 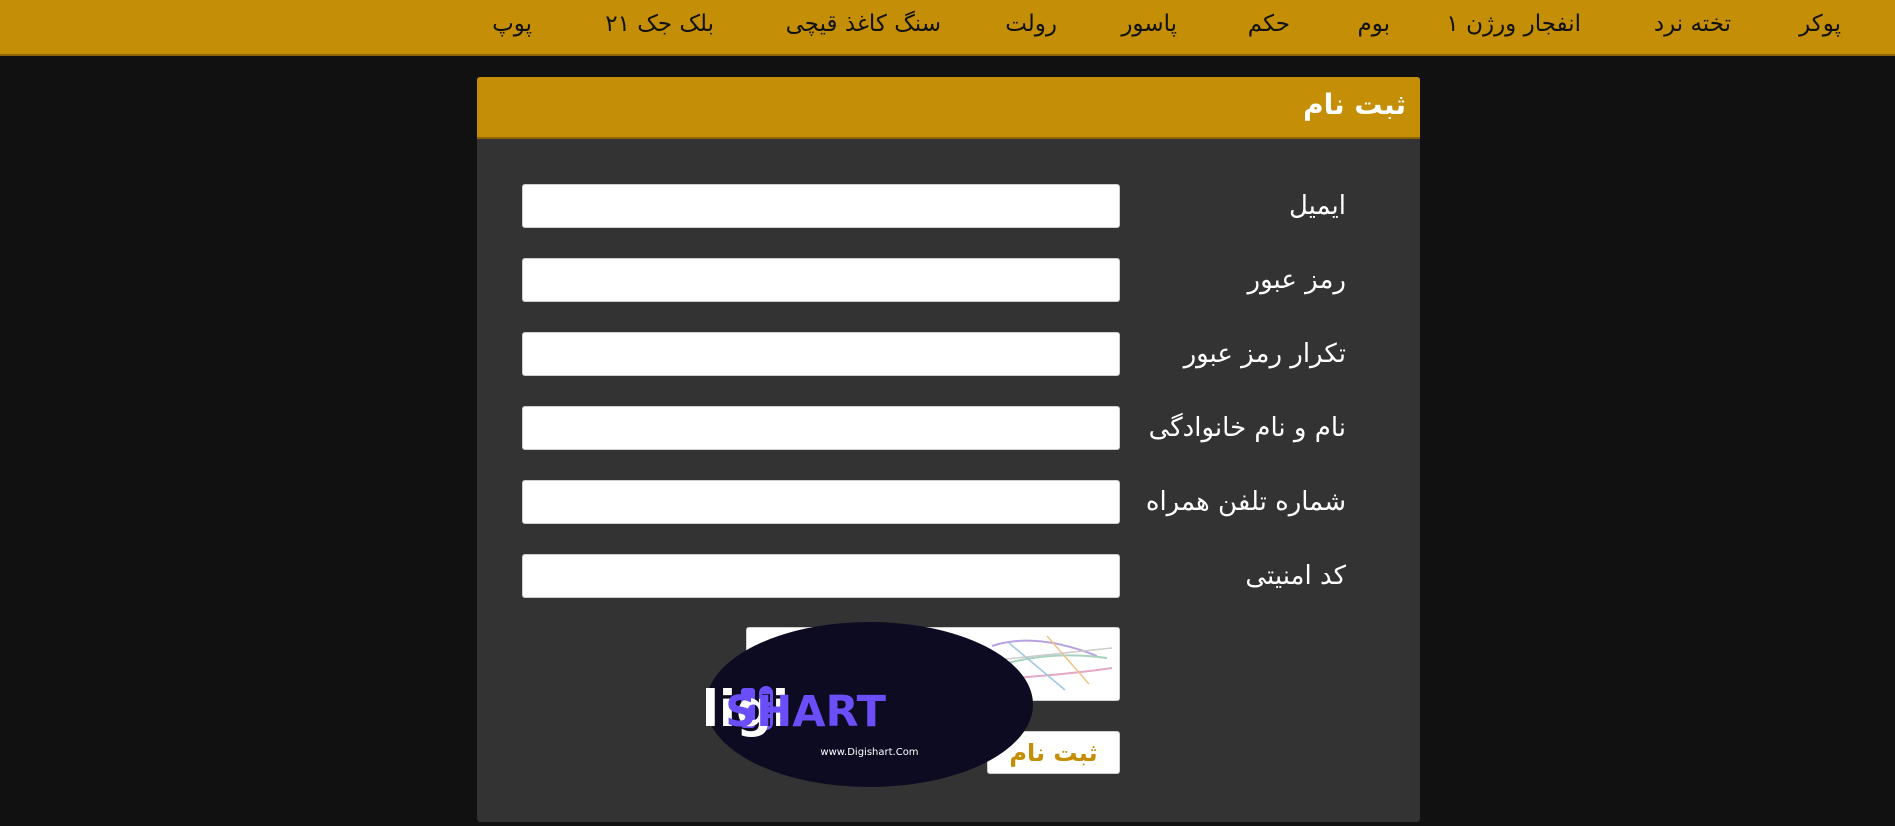 What do you see at coordinates (821, 280) in the screenshot?
I see `password-field` at bounding box center [821, 280].